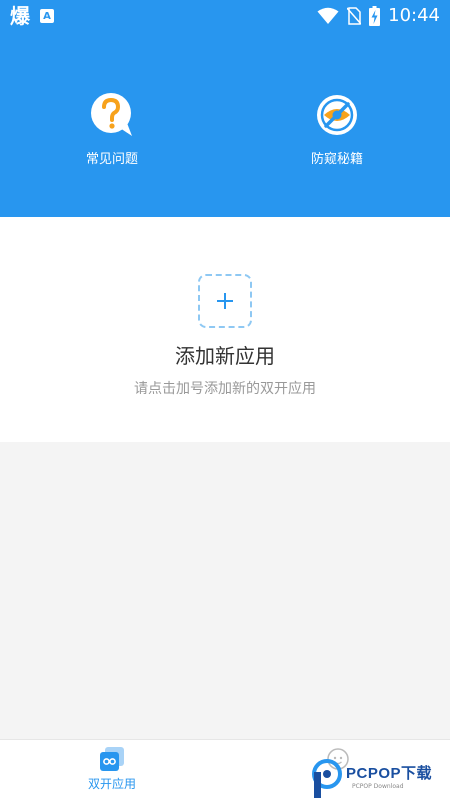  Describe the element at coordinates (389, 773) in the screenshot. I see `watermark-text: PCPOP下载` at that location.